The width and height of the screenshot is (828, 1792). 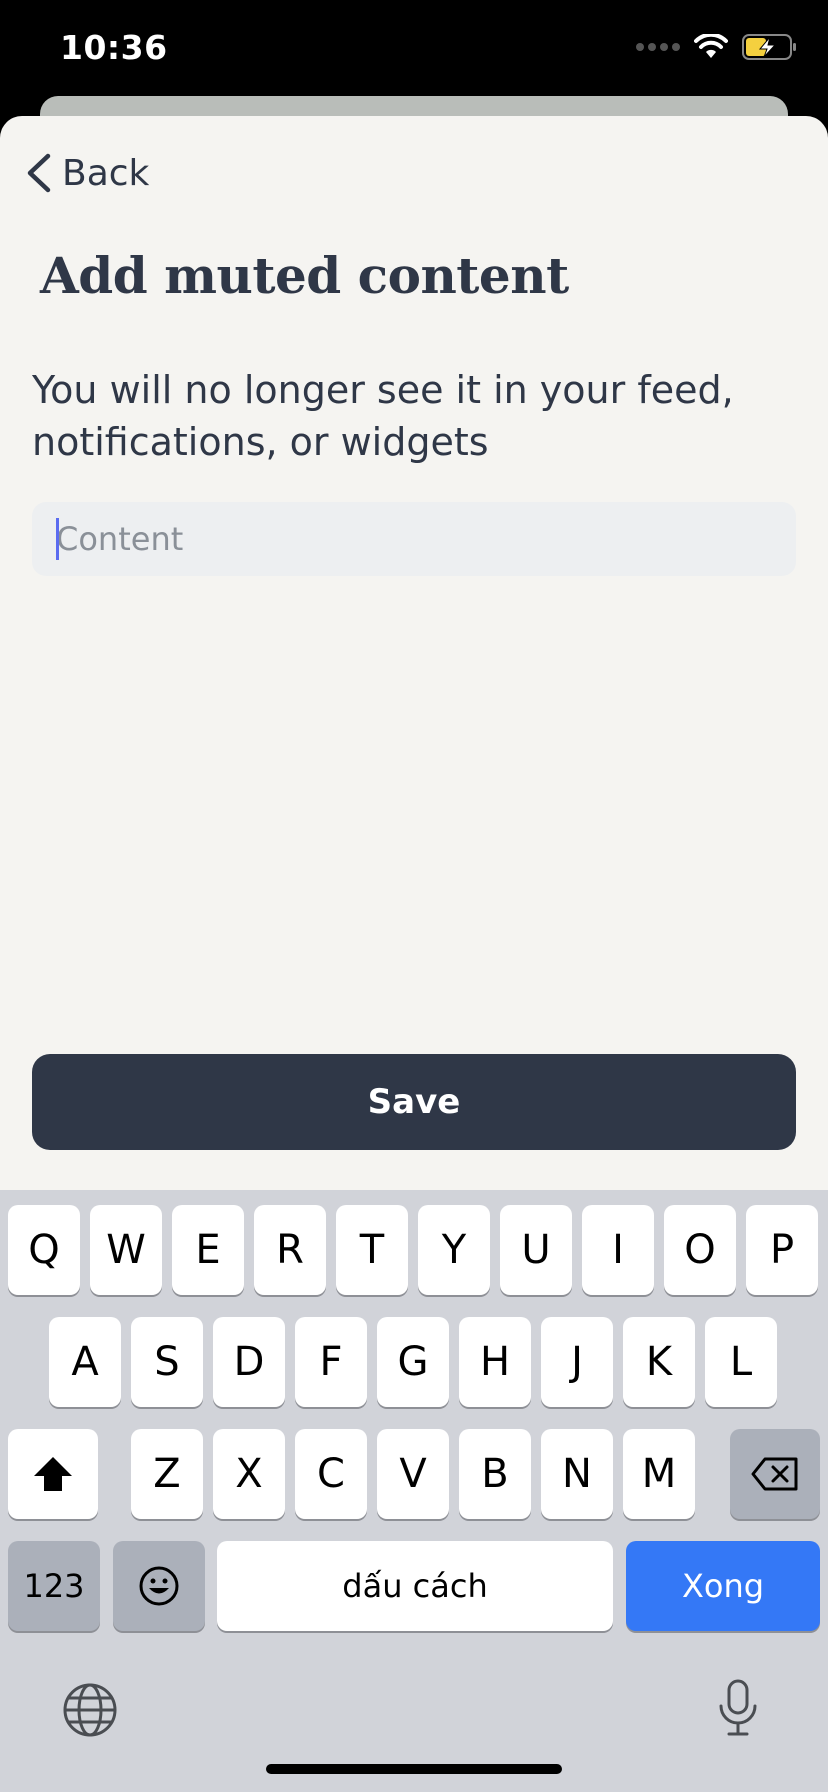 What do you see at coordinates (413, 1474) in the screenshot?
I see `key-v: V` at bounding box center [413, 1474].